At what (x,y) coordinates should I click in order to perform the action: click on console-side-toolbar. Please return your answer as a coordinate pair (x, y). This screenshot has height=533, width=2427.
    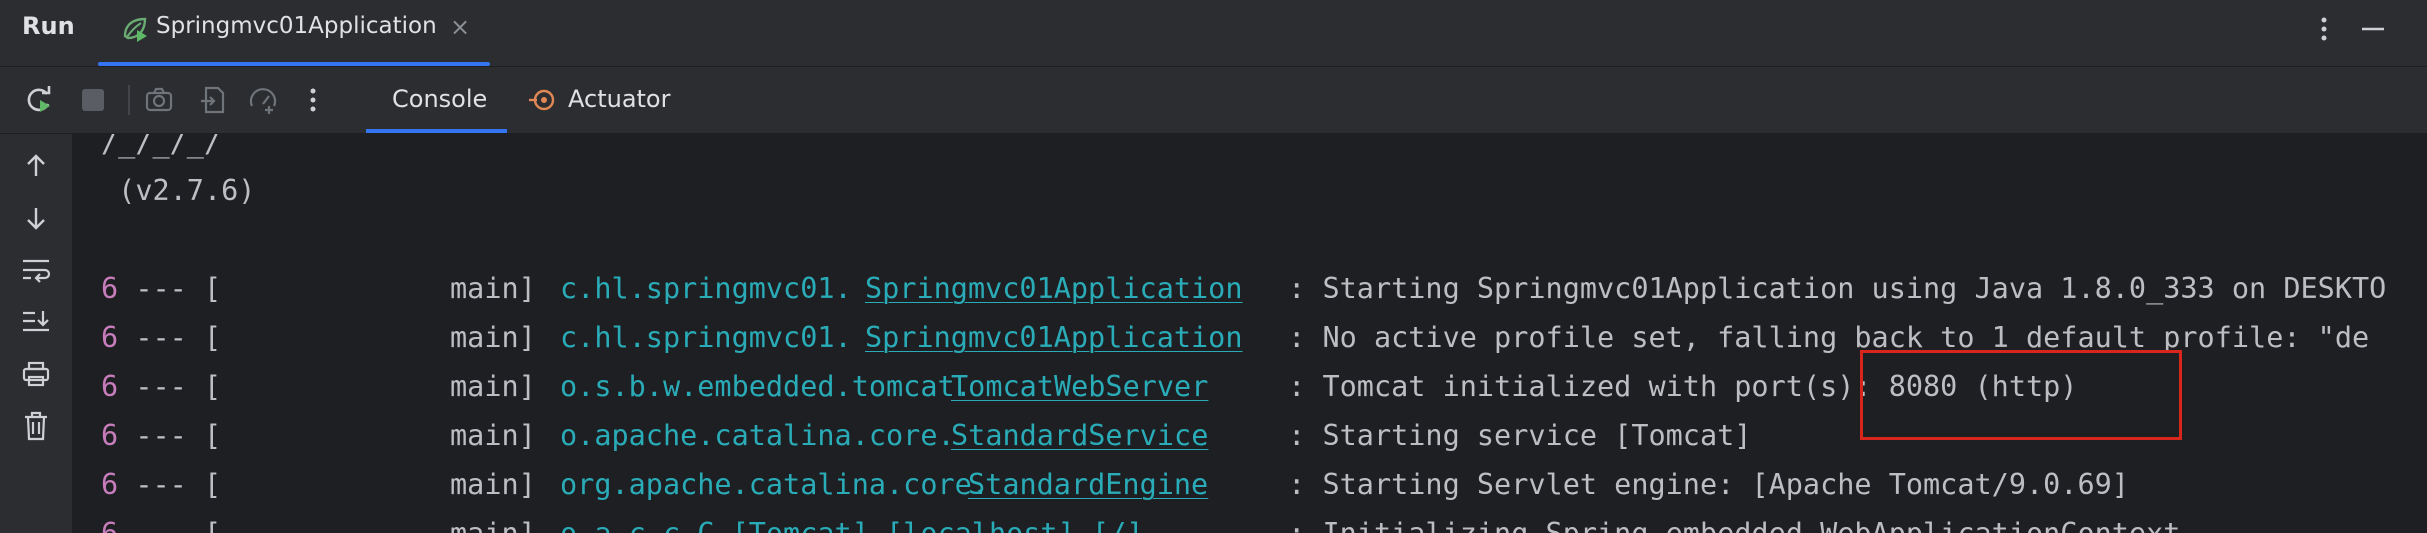
    Looking at the image, I should click on (36, 333).